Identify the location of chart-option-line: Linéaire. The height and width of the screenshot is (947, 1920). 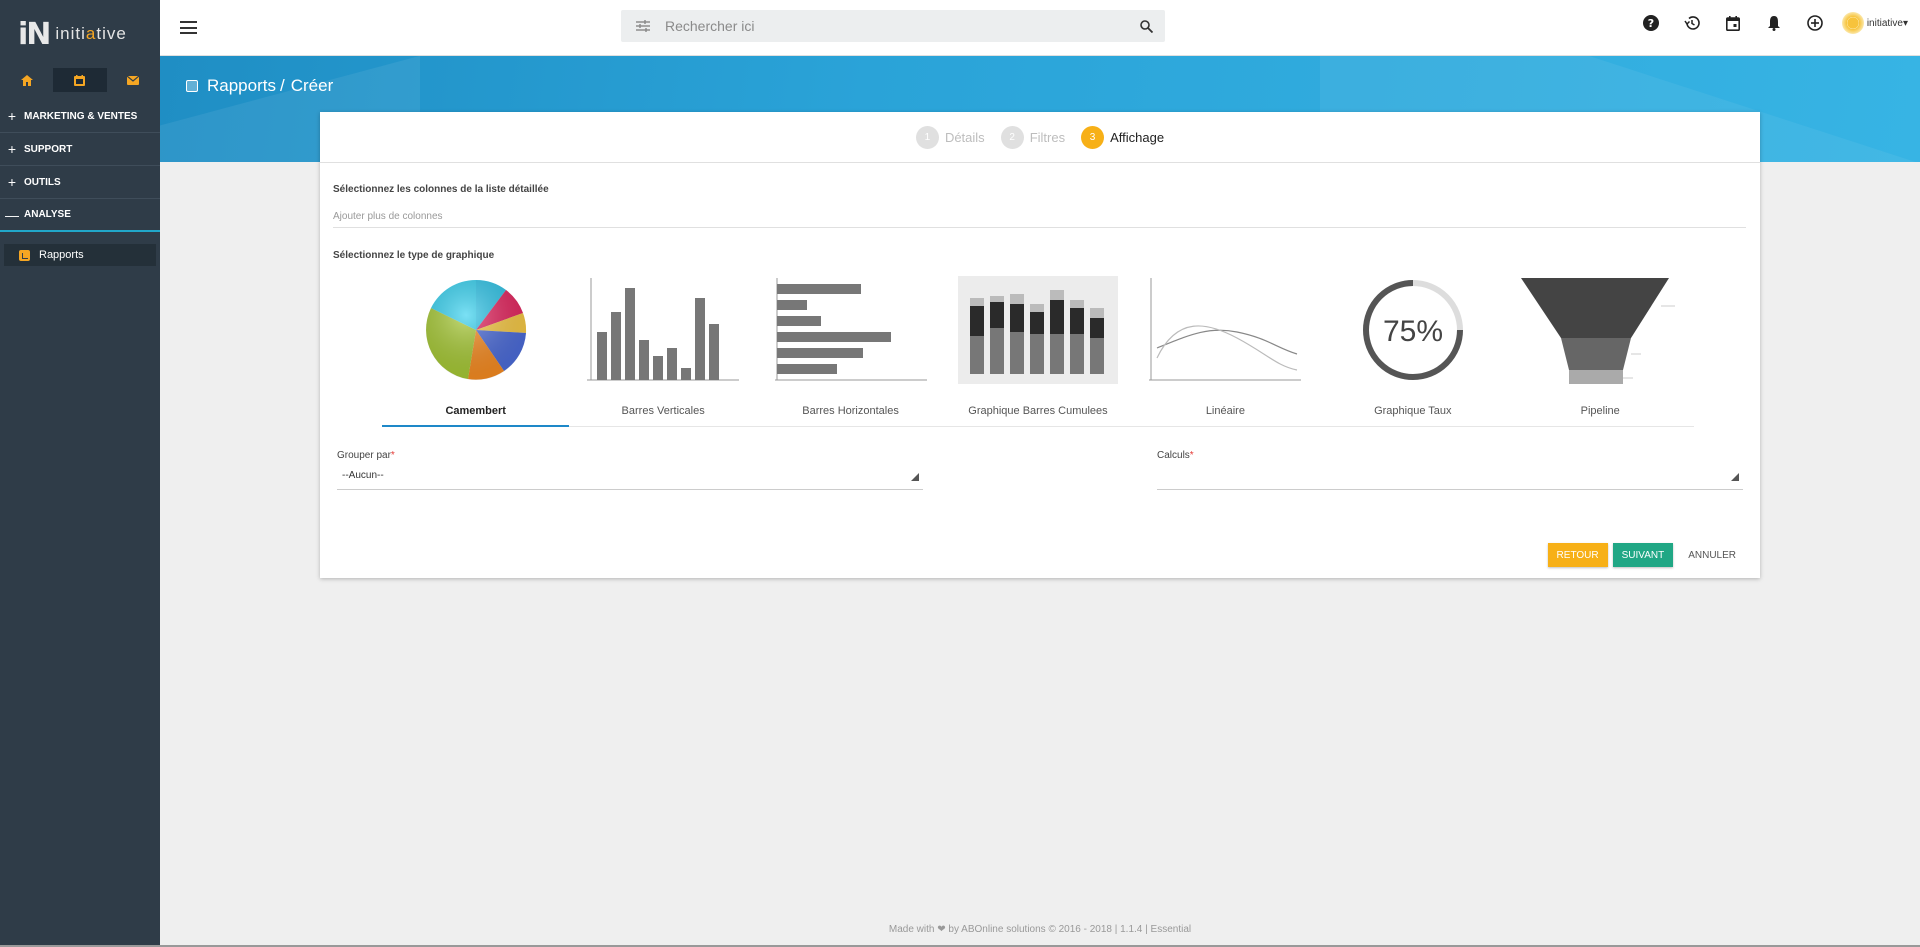
(1225, 351).